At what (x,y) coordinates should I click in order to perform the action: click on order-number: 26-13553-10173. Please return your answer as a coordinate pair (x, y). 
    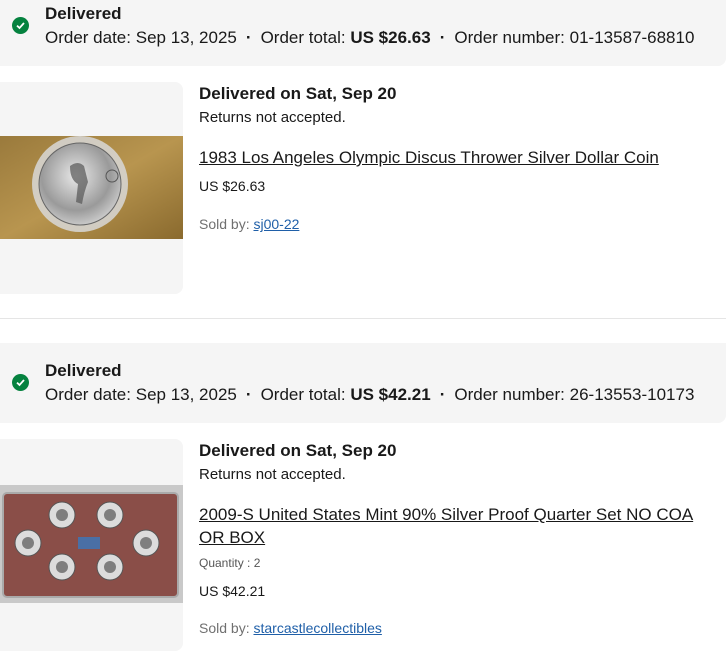
    Looking at the image, I should click on (632, 394).